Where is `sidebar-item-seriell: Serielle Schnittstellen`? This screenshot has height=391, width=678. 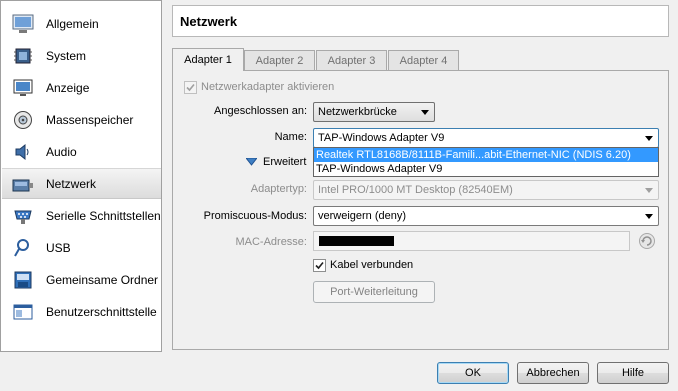 sidebar-item-seriell: Serielle Schnittstellen is located at coordinates (81, 215).